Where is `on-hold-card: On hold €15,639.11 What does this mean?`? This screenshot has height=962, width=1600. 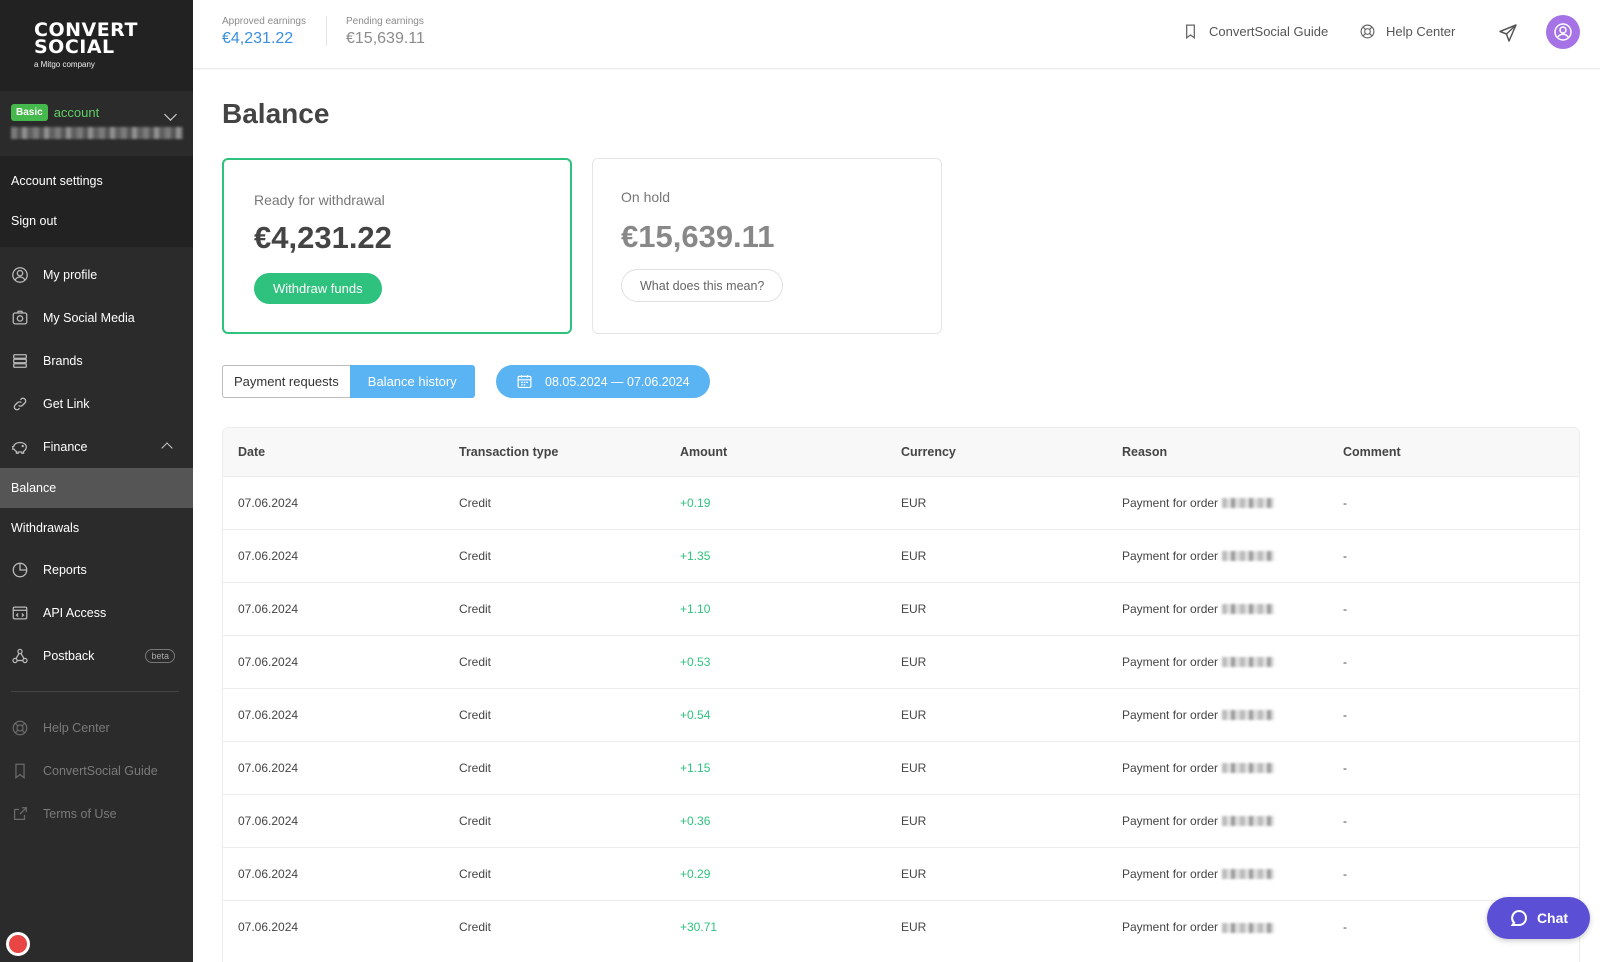 on-hold-card: On hold €15,639.11 What does this mean? is located at coordinates (767, 246).